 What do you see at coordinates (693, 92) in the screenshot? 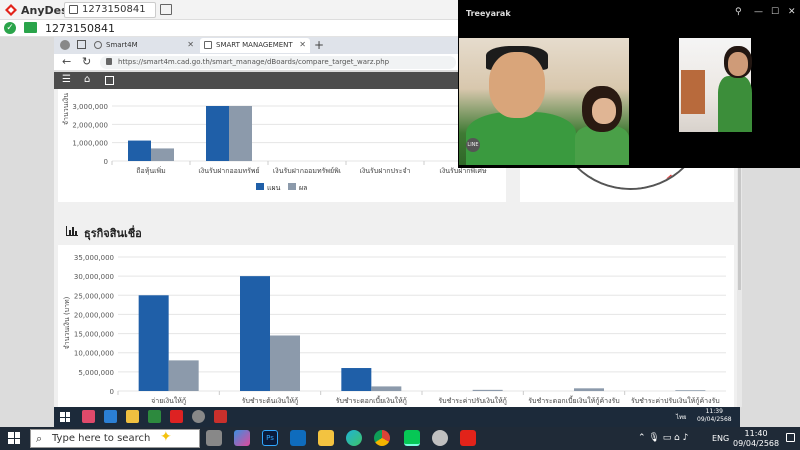
I see `background-shelf` at bounding box center [693, 92].